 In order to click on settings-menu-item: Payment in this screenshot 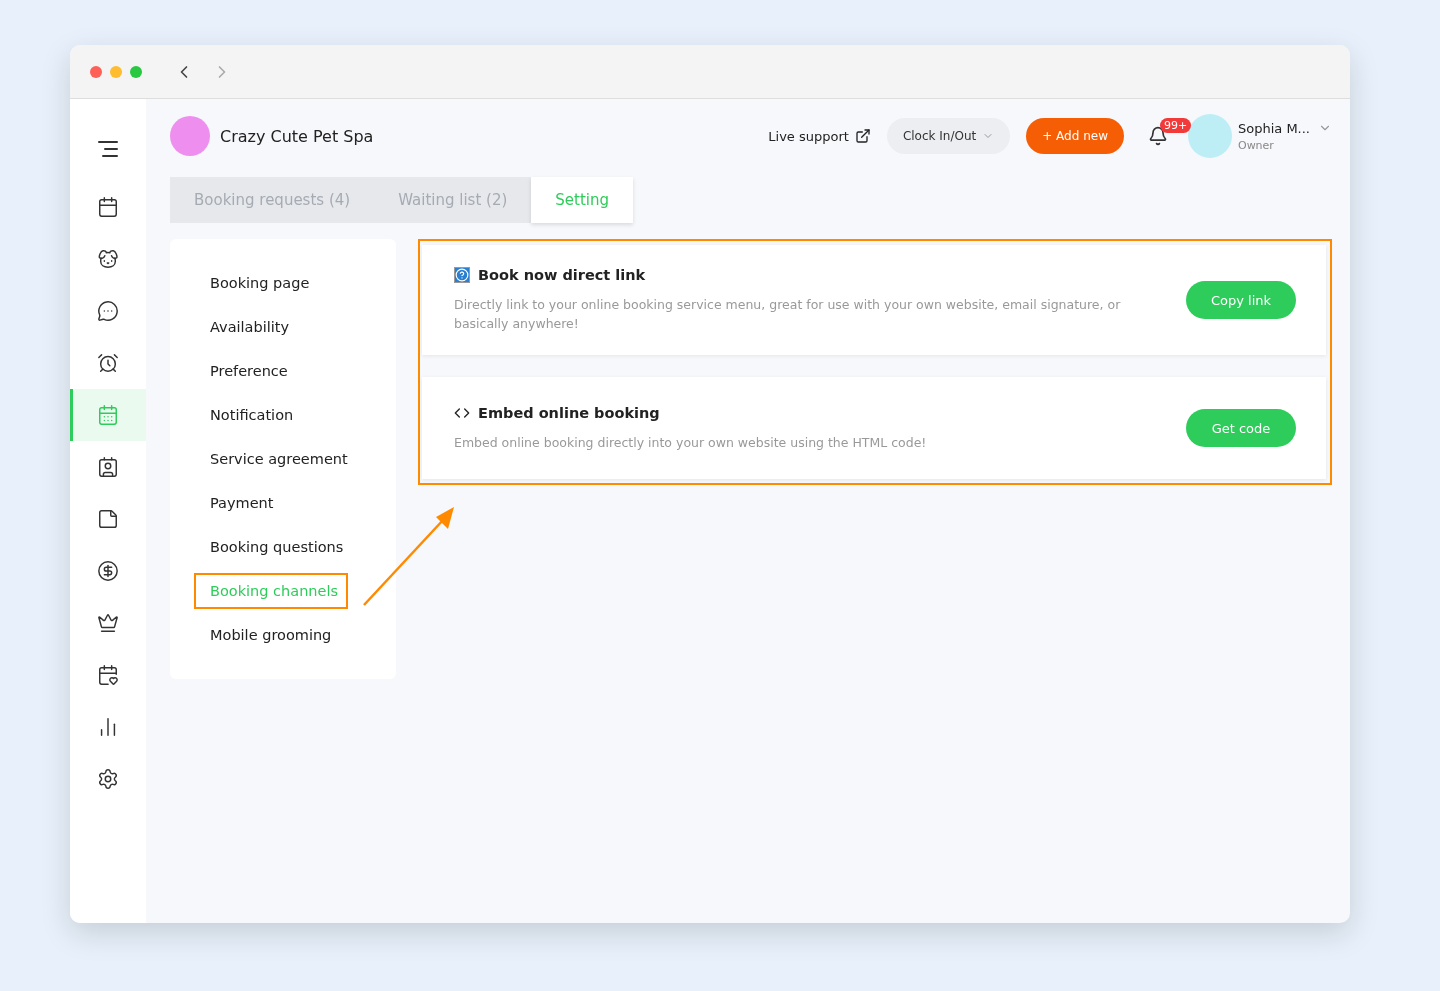, I will do `click(239, 503)`.